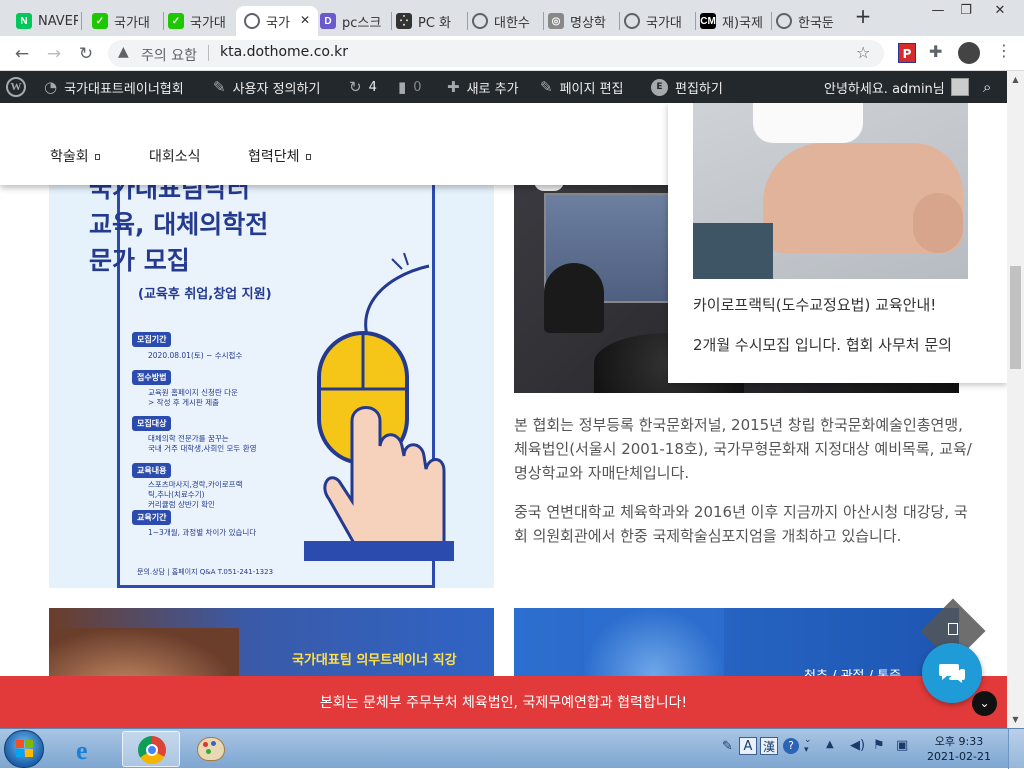 The width and height of the screenshot is (1024, 769). Describe the element at coordinates (659, 87) in the screenshot. I see `elementor-icon: E` at that location.